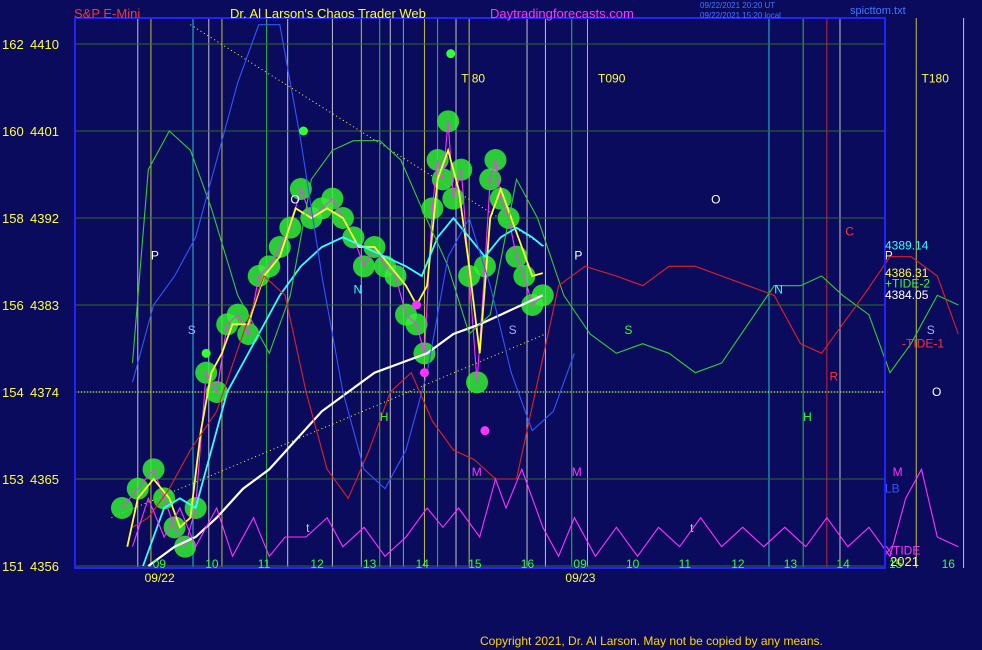 The image size is (982, 650). Describe the element at coordinates (44, 131) in the screenshot. I see `y-tick-label: 4401` at that location.